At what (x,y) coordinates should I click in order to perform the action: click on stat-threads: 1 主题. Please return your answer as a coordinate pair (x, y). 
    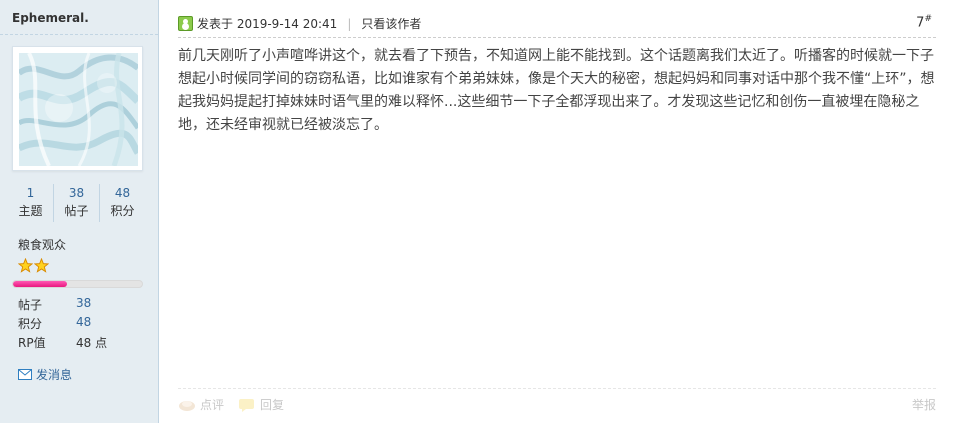
    Looking at the image, I should click on (31, 203).